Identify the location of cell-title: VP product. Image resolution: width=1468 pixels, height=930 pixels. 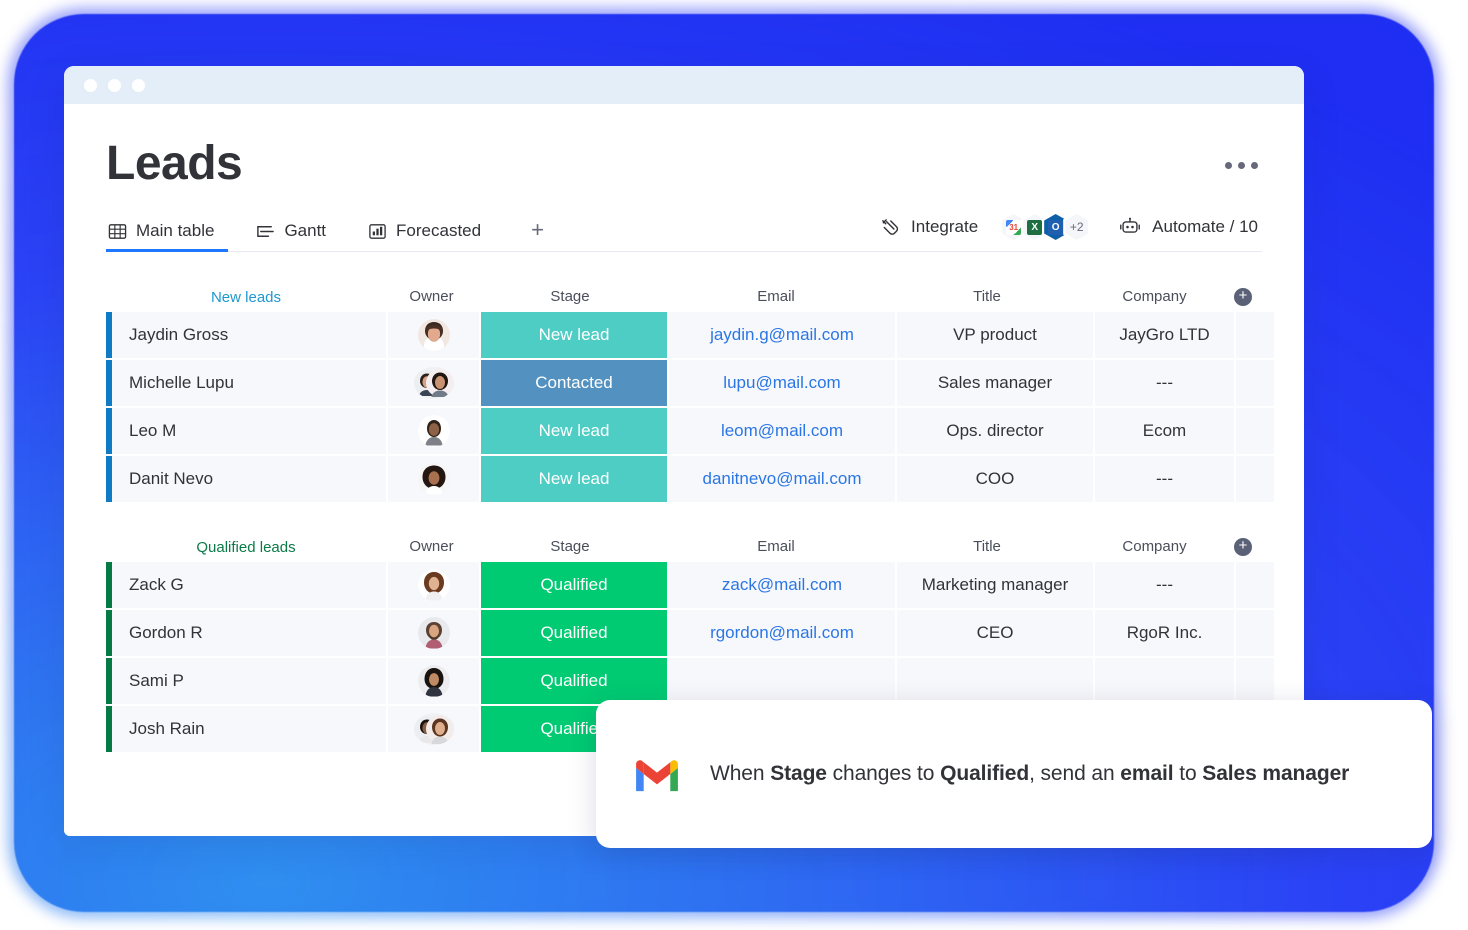
(995, 335).